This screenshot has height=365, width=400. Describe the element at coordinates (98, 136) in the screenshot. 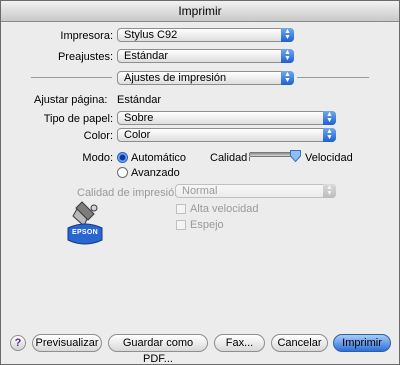

I see `color-label: Color:` at that location.